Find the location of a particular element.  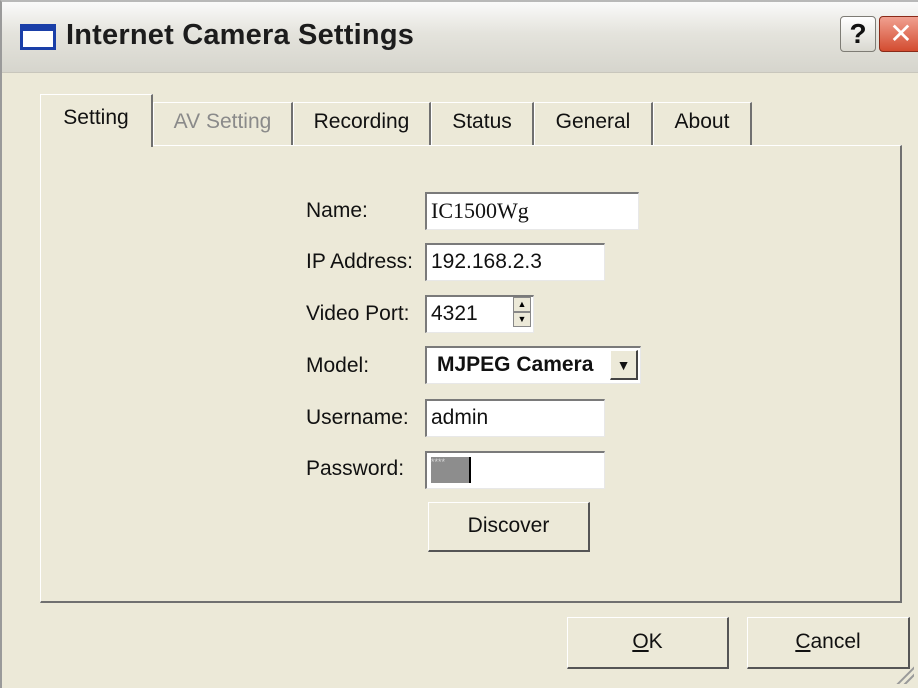

cancel-button: Cancel is located at coordinates (828, 643).